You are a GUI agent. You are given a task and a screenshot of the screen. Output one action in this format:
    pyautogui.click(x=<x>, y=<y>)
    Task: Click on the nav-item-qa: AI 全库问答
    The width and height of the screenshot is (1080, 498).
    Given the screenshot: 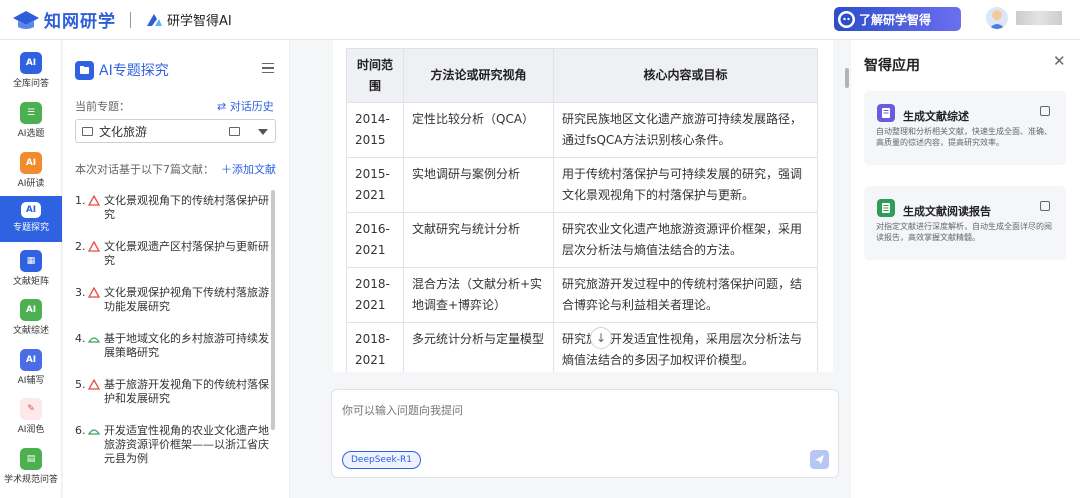 What is the action you would take?
    pyautogui.click(x=31, y=74)
    